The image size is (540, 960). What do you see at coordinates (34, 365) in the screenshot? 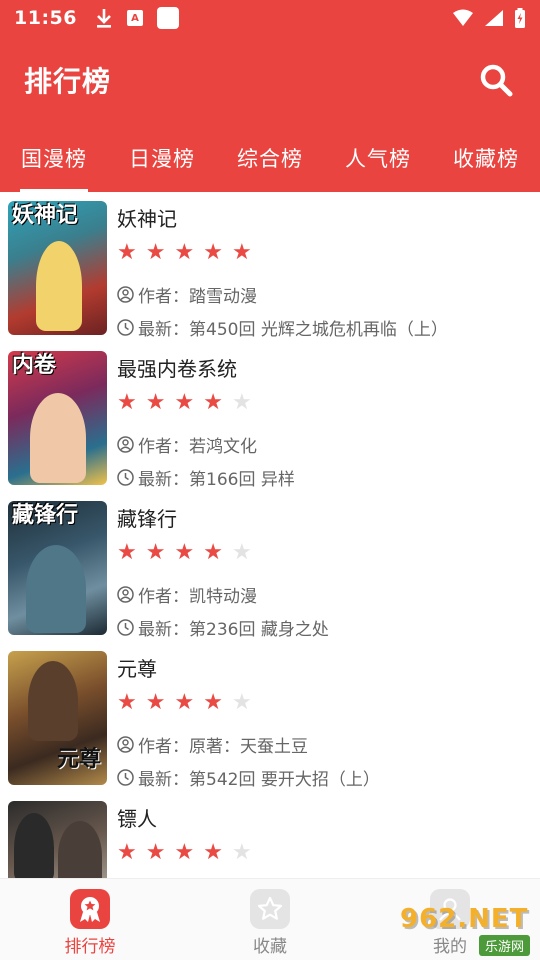
I see `cover-title-art: 内卷` at bounding box center [34, 365].